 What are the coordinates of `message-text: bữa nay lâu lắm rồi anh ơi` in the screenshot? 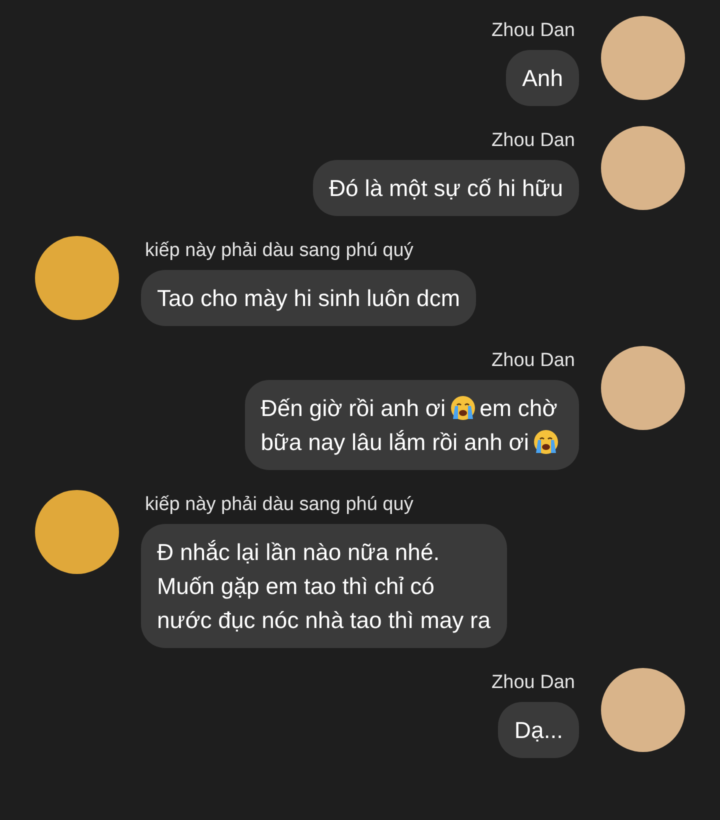 It's located at (394, 442).